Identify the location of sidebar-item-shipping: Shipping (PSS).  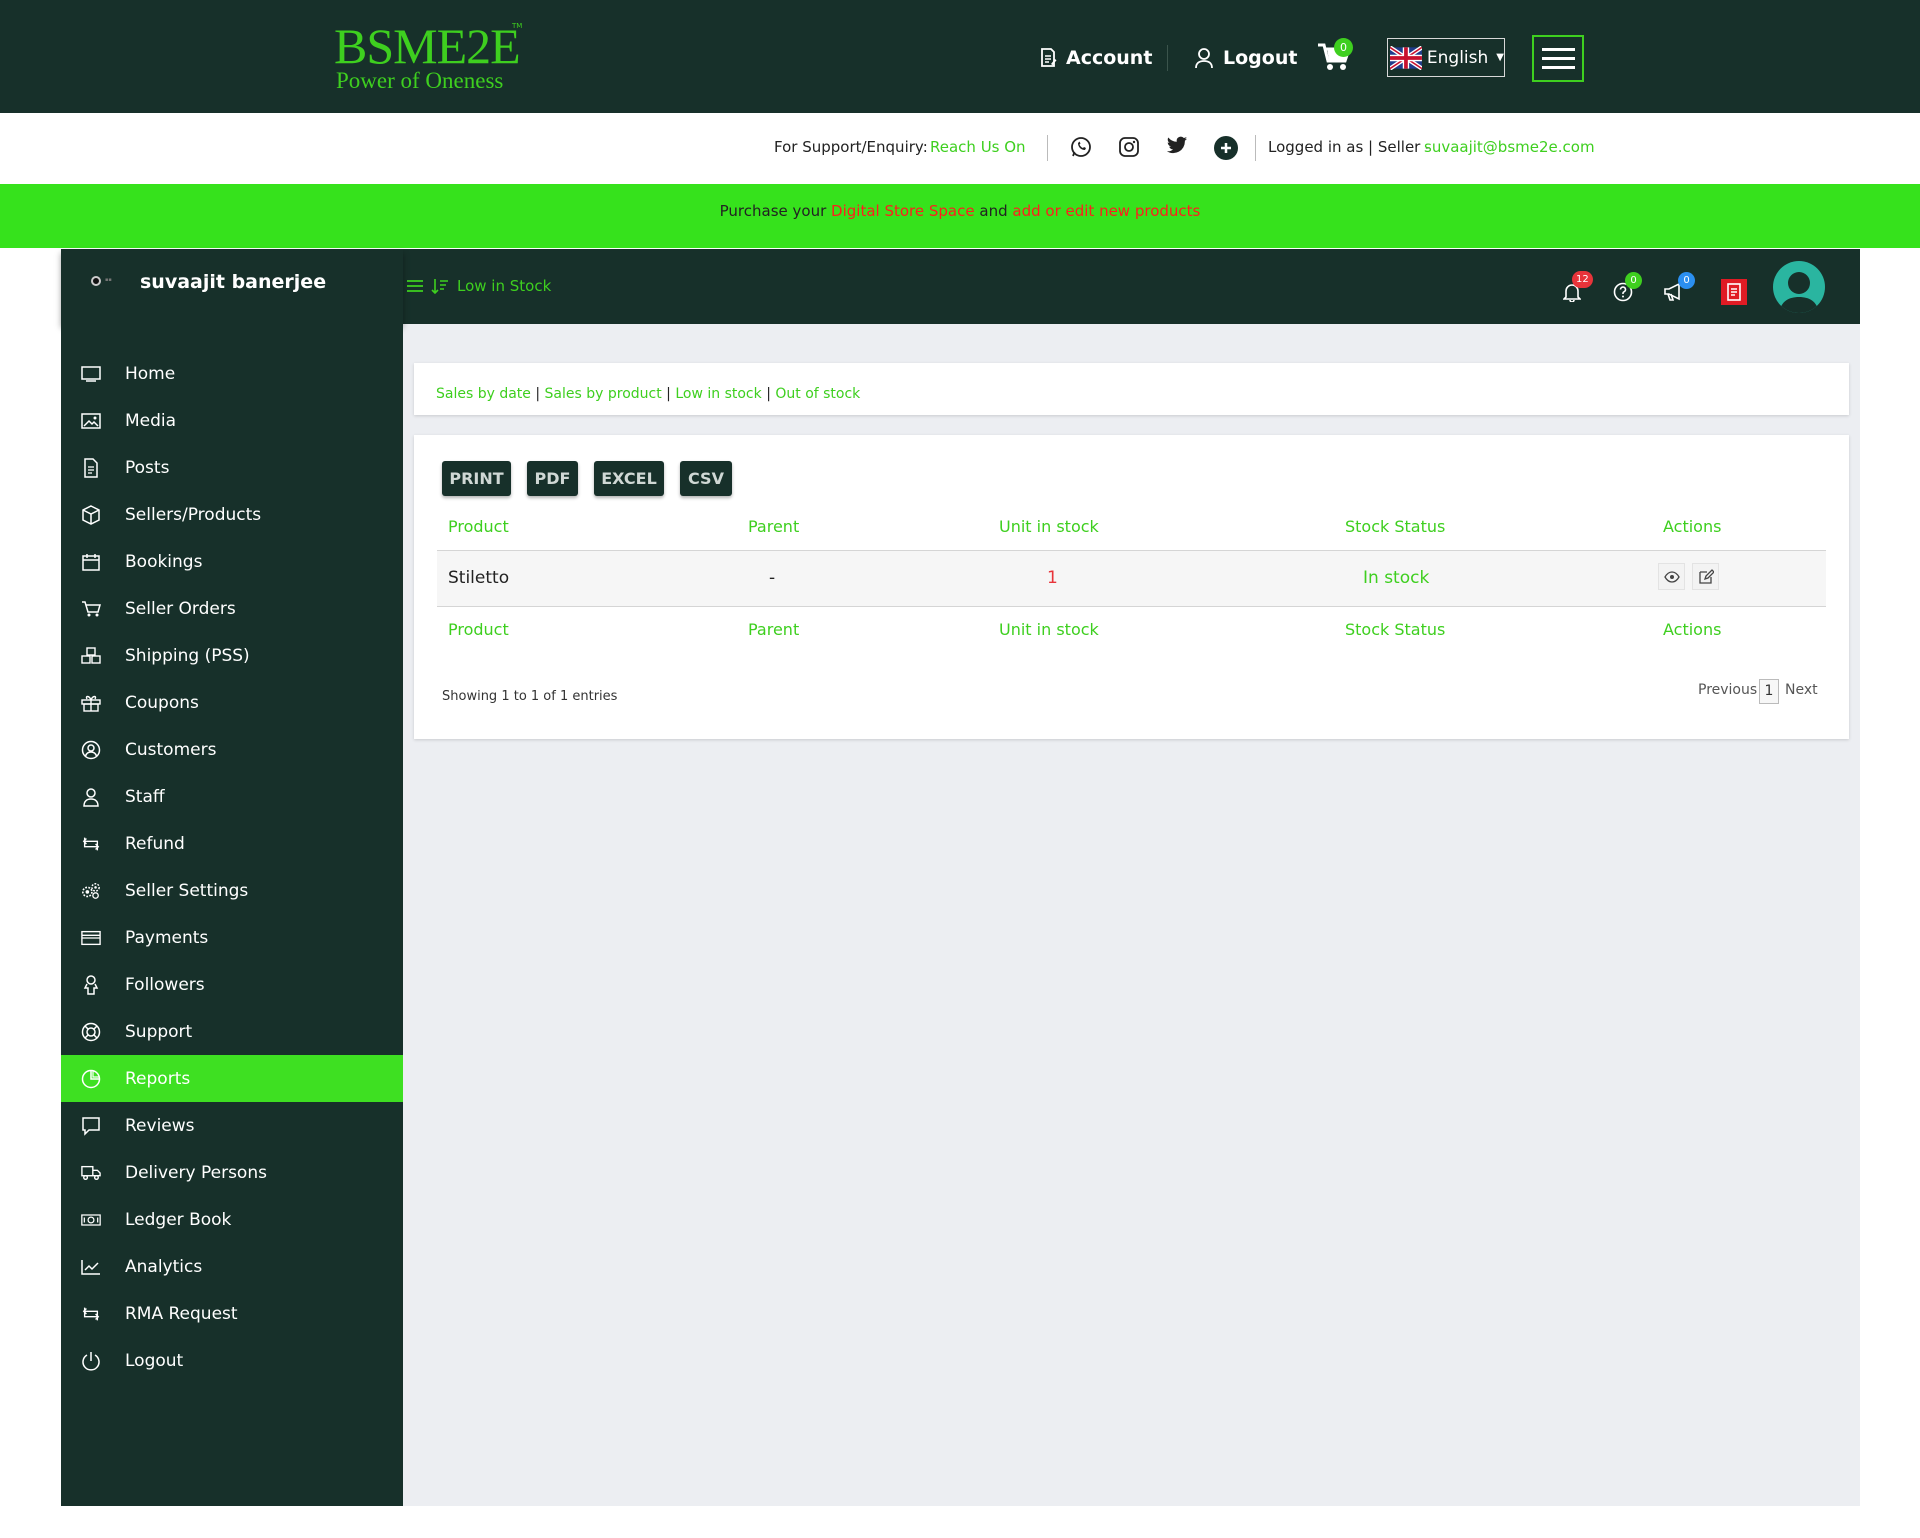
(232, 655).